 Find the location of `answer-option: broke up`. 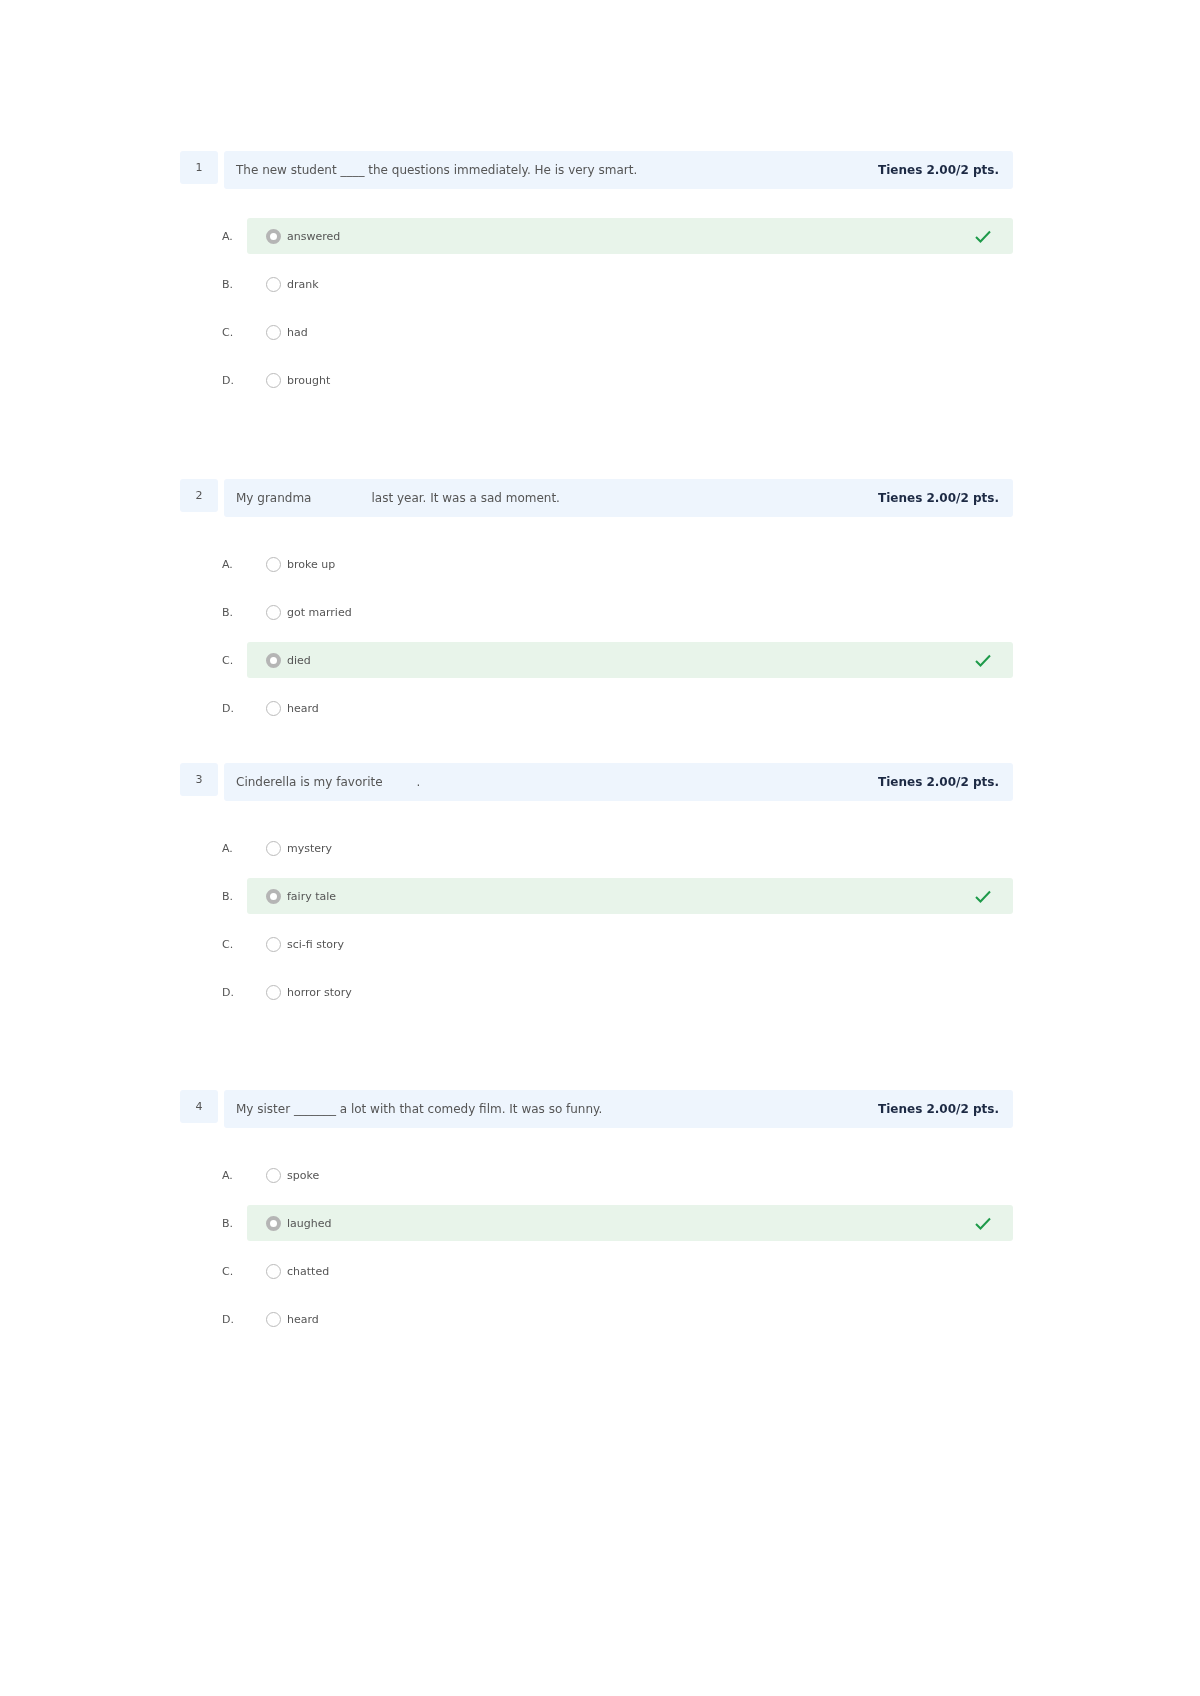

answer-option: broke up is located at coordinates (630, 564).